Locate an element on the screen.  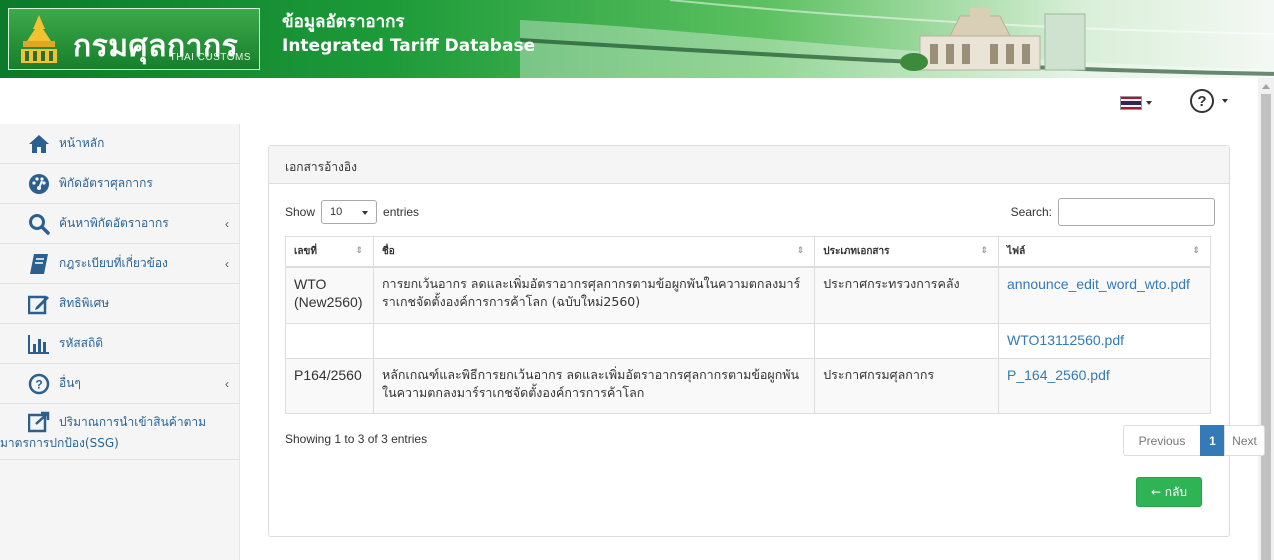
home-icon is located at coordinates (39, 144).